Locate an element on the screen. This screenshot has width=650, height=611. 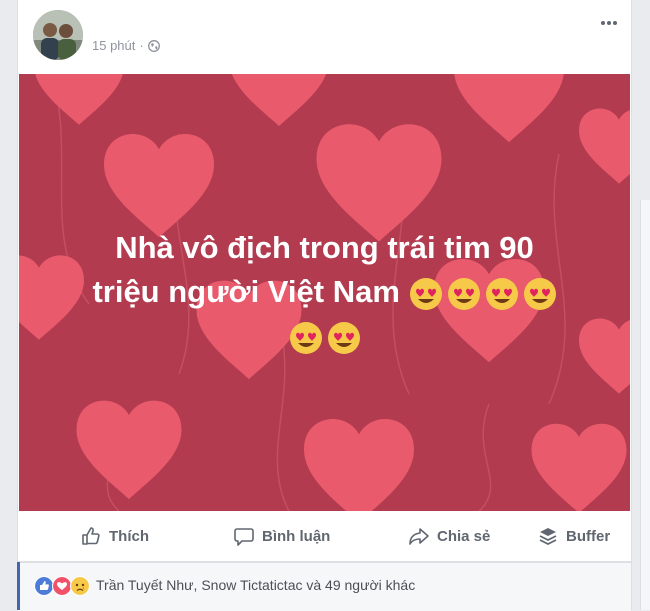
comment-button: Bình luận is located at coordinates (281, 536).